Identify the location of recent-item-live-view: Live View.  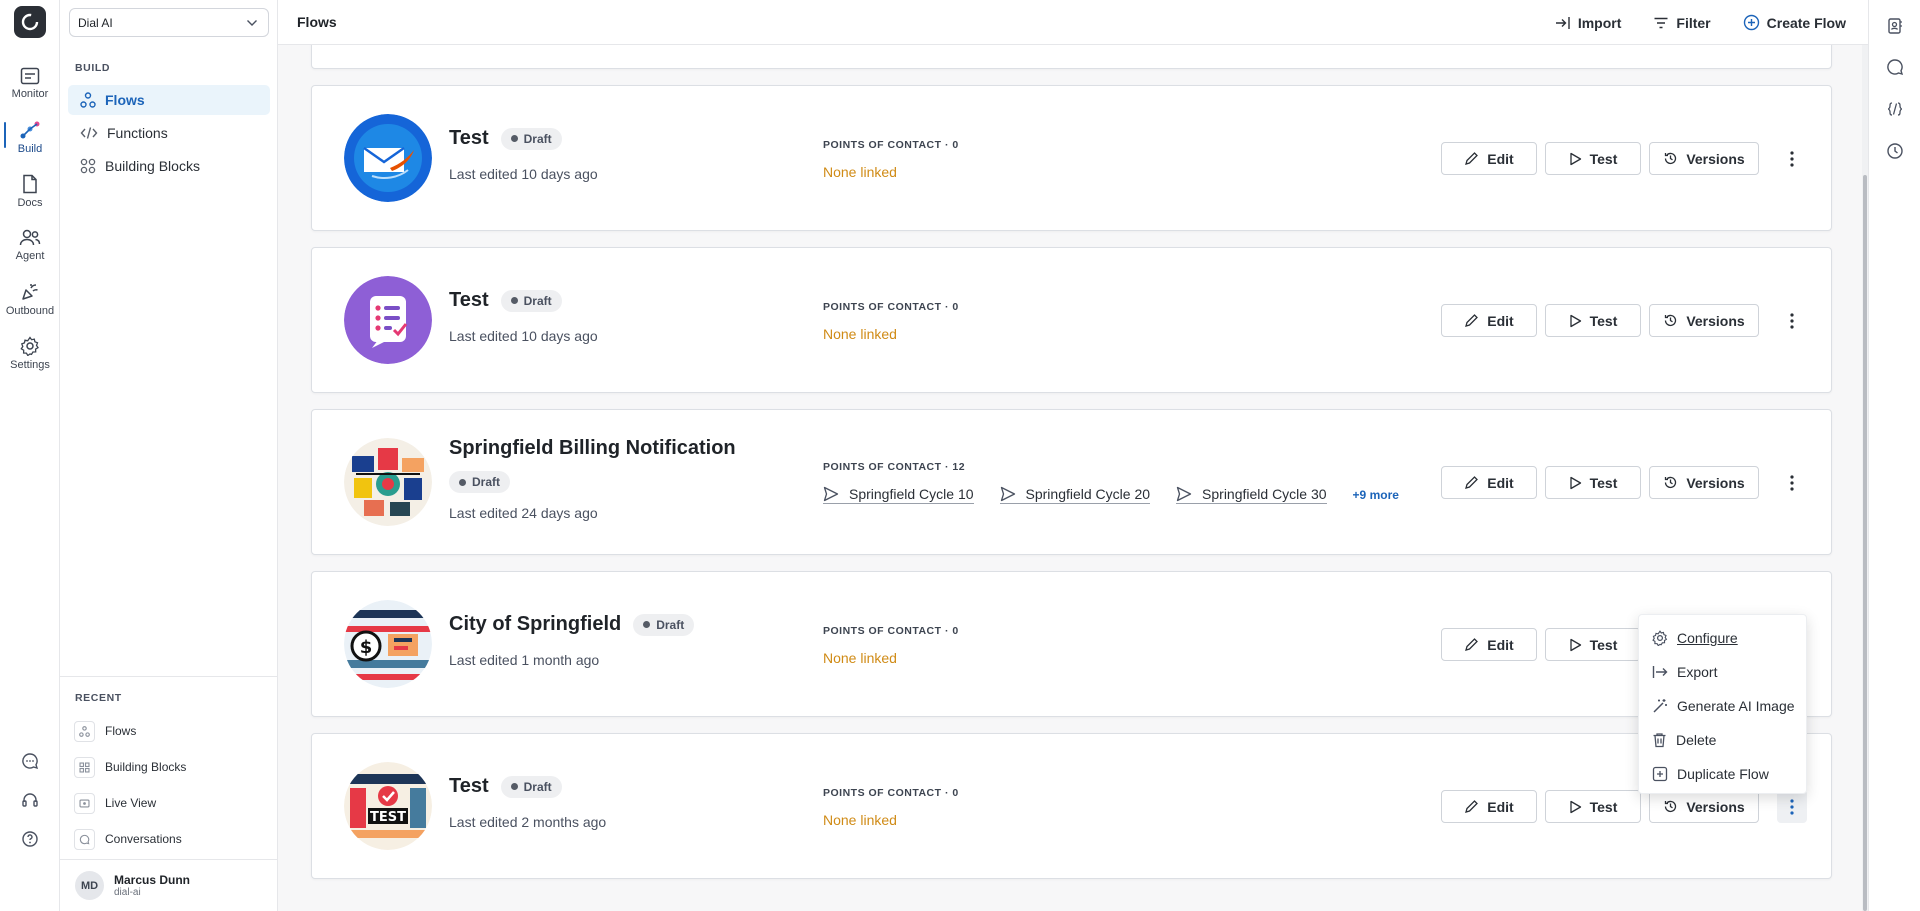
(115, 803).